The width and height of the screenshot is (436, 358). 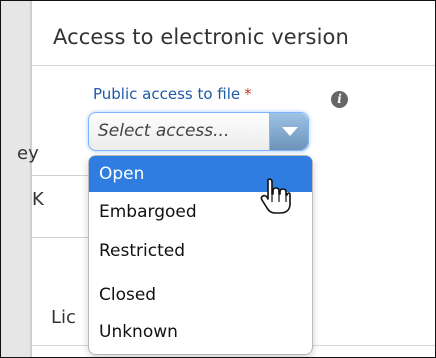 I want to click on background-row-divider, so click(x=60, y=175).